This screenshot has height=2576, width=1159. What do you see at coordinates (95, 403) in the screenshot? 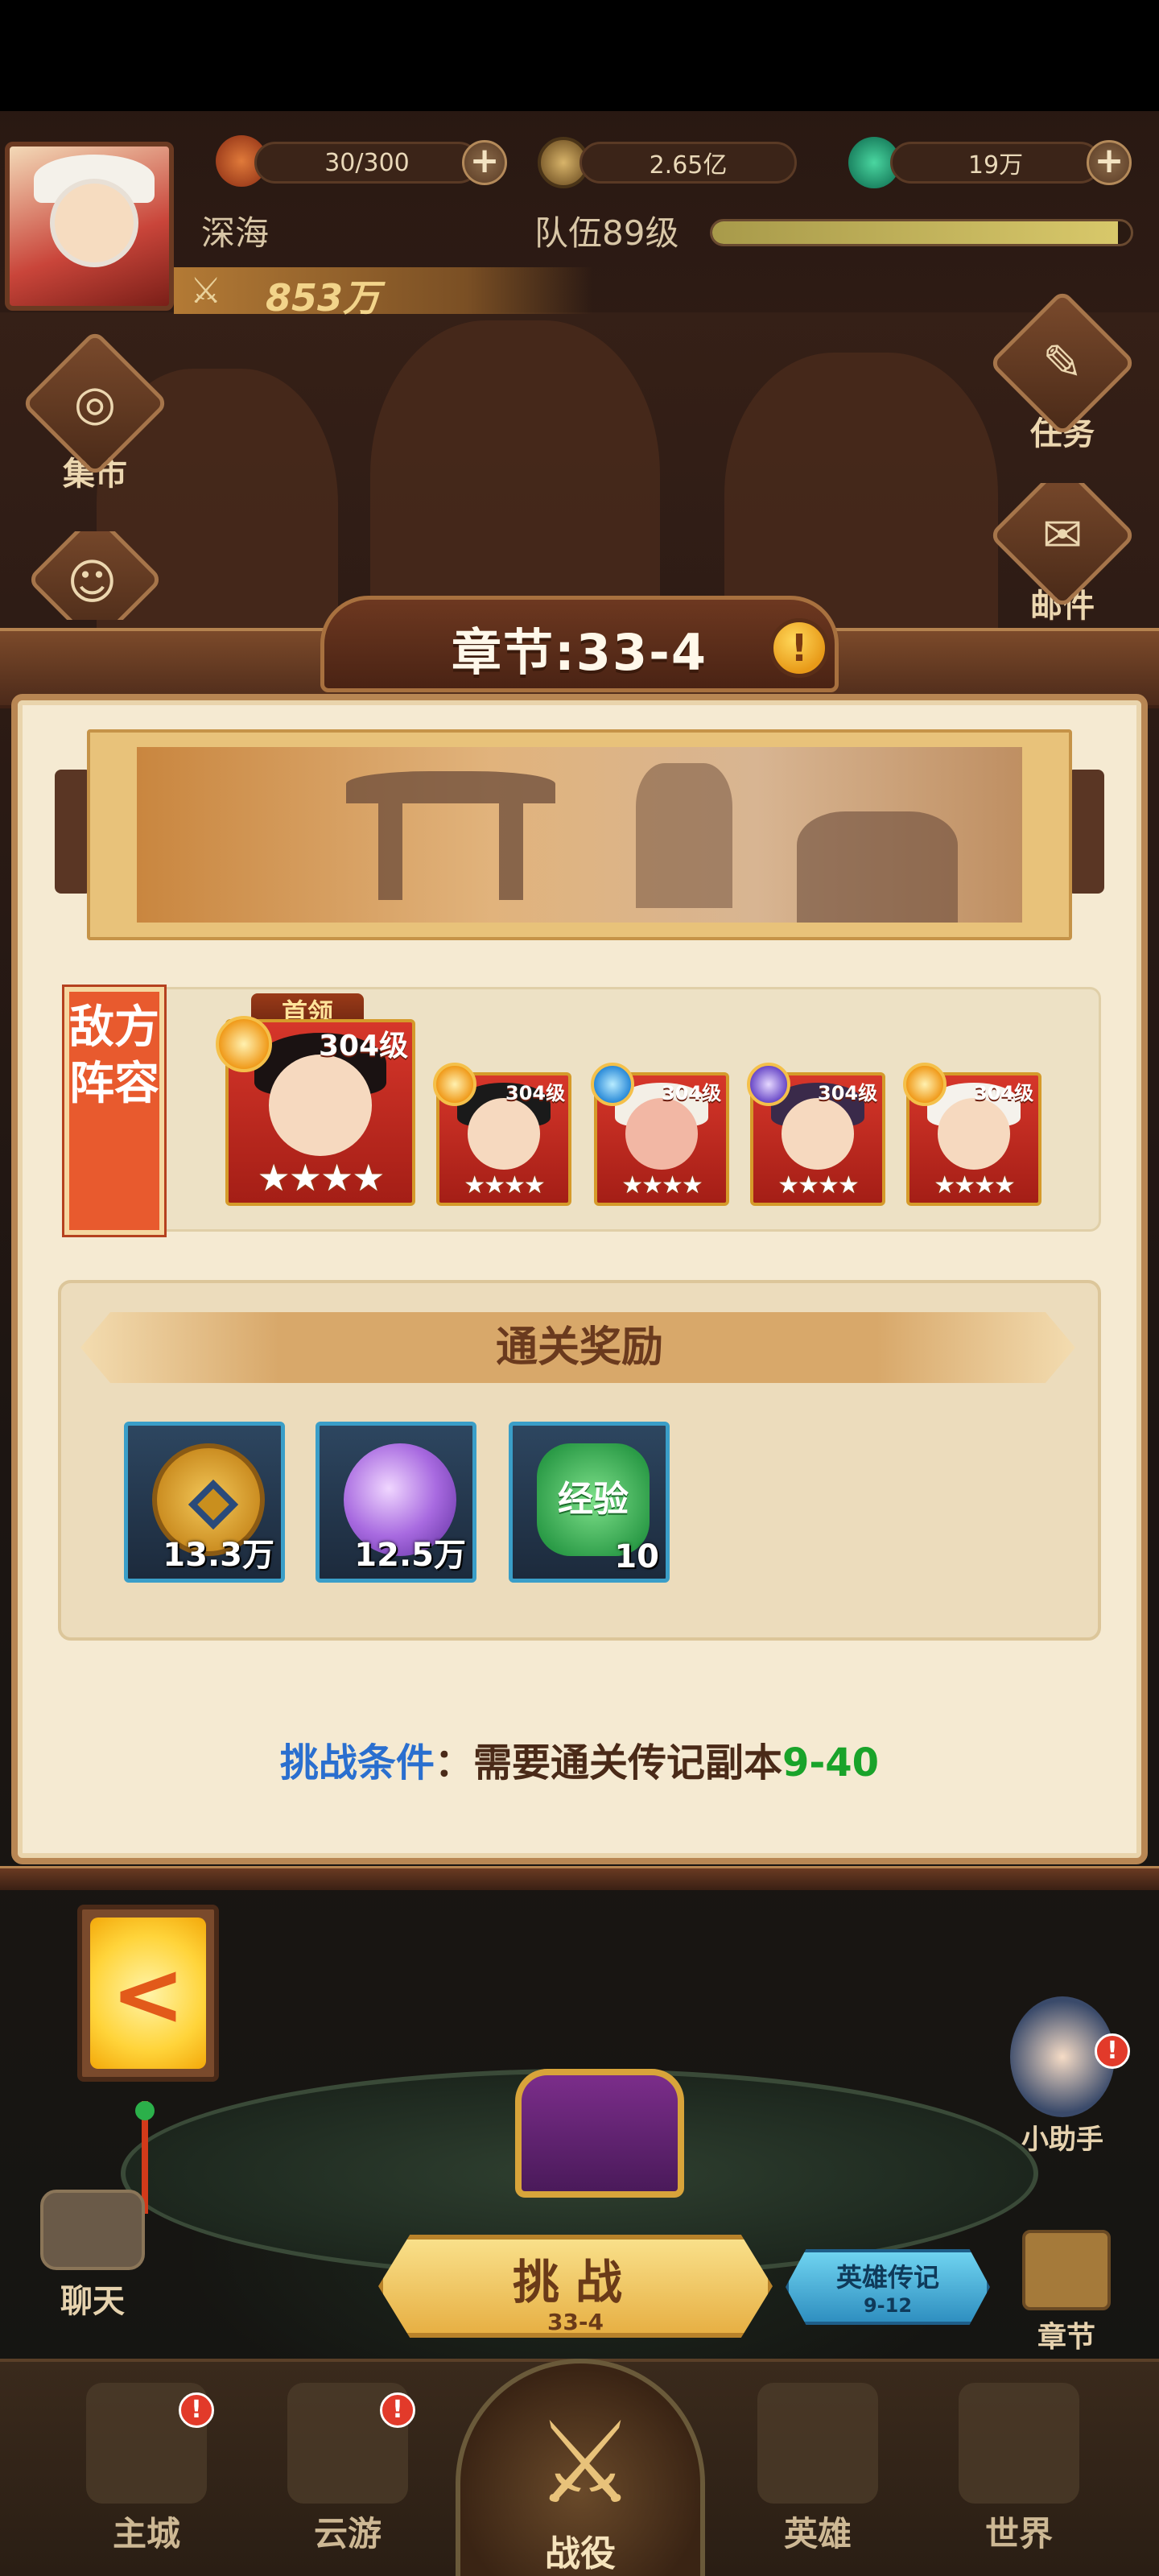
I see `market-coin-icon: ◎` at bounding box center [95, 403].